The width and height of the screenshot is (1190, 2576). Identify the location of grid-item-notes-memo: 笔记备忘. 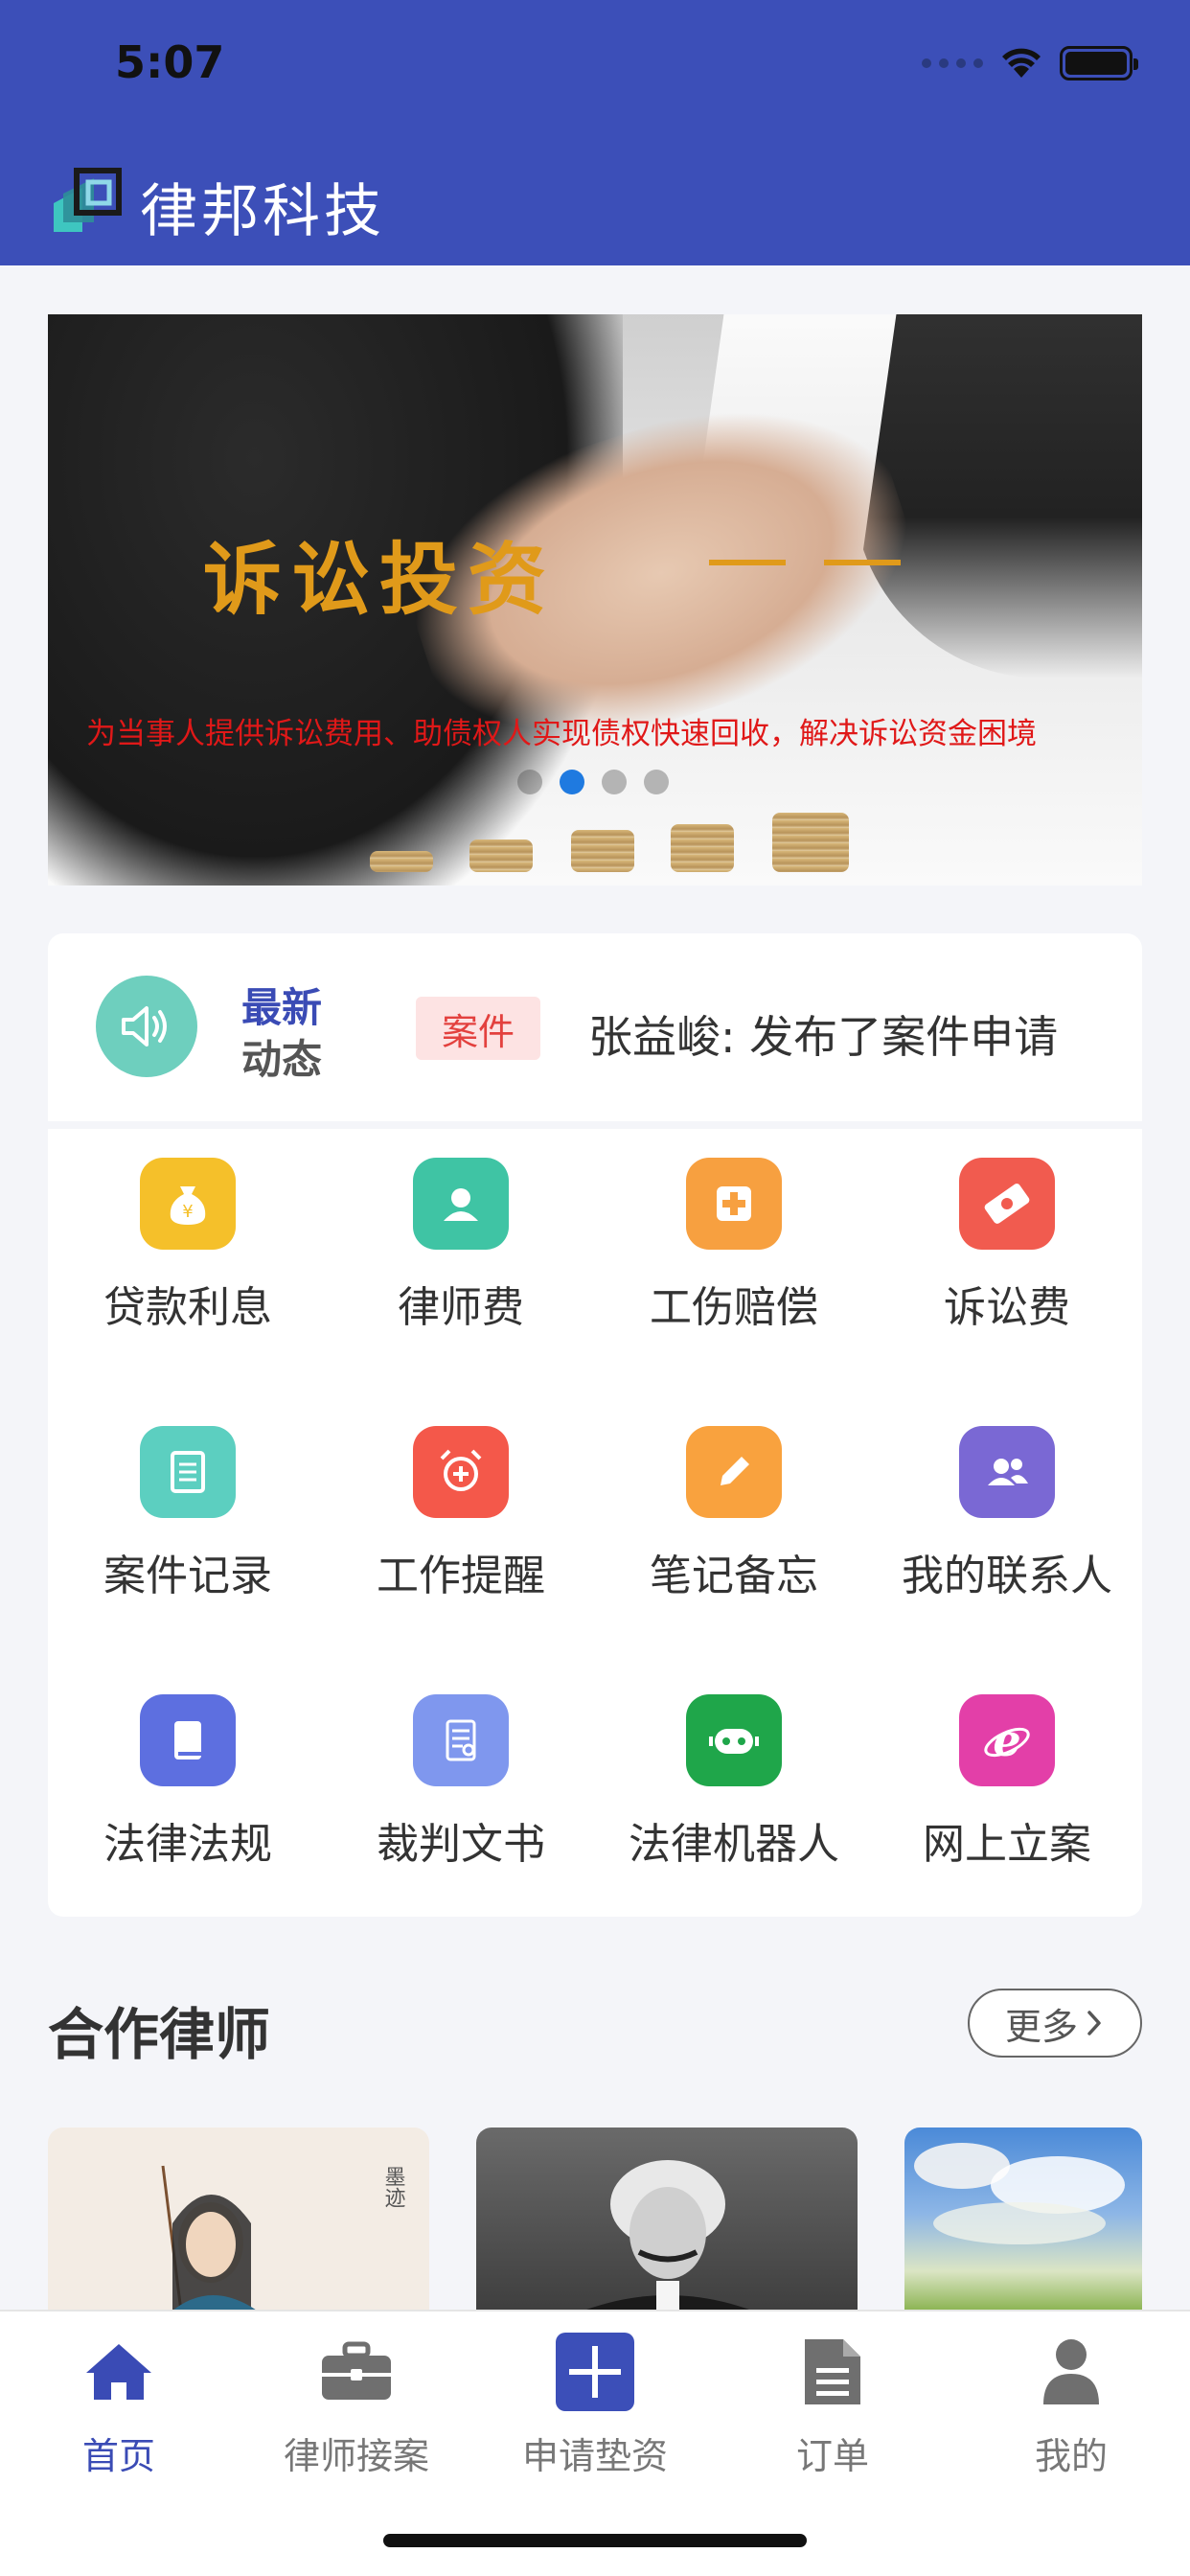
(734, 1517).